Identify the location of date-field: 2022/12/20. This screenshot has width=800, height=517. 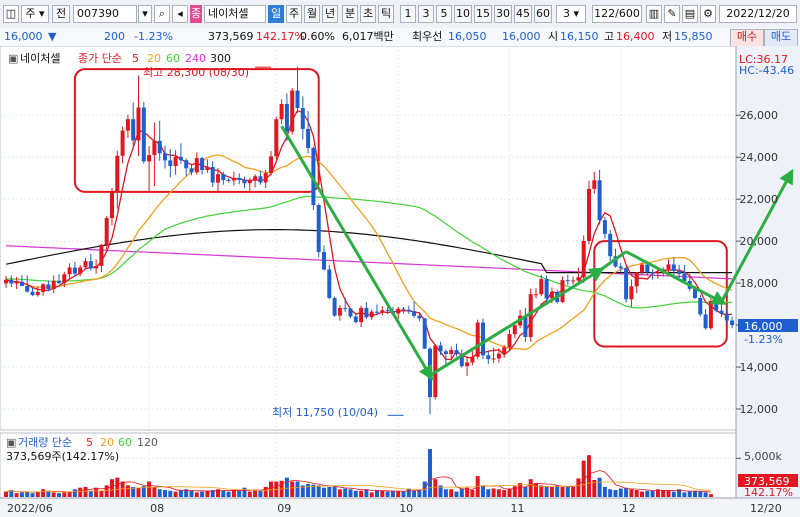
(758, 14).